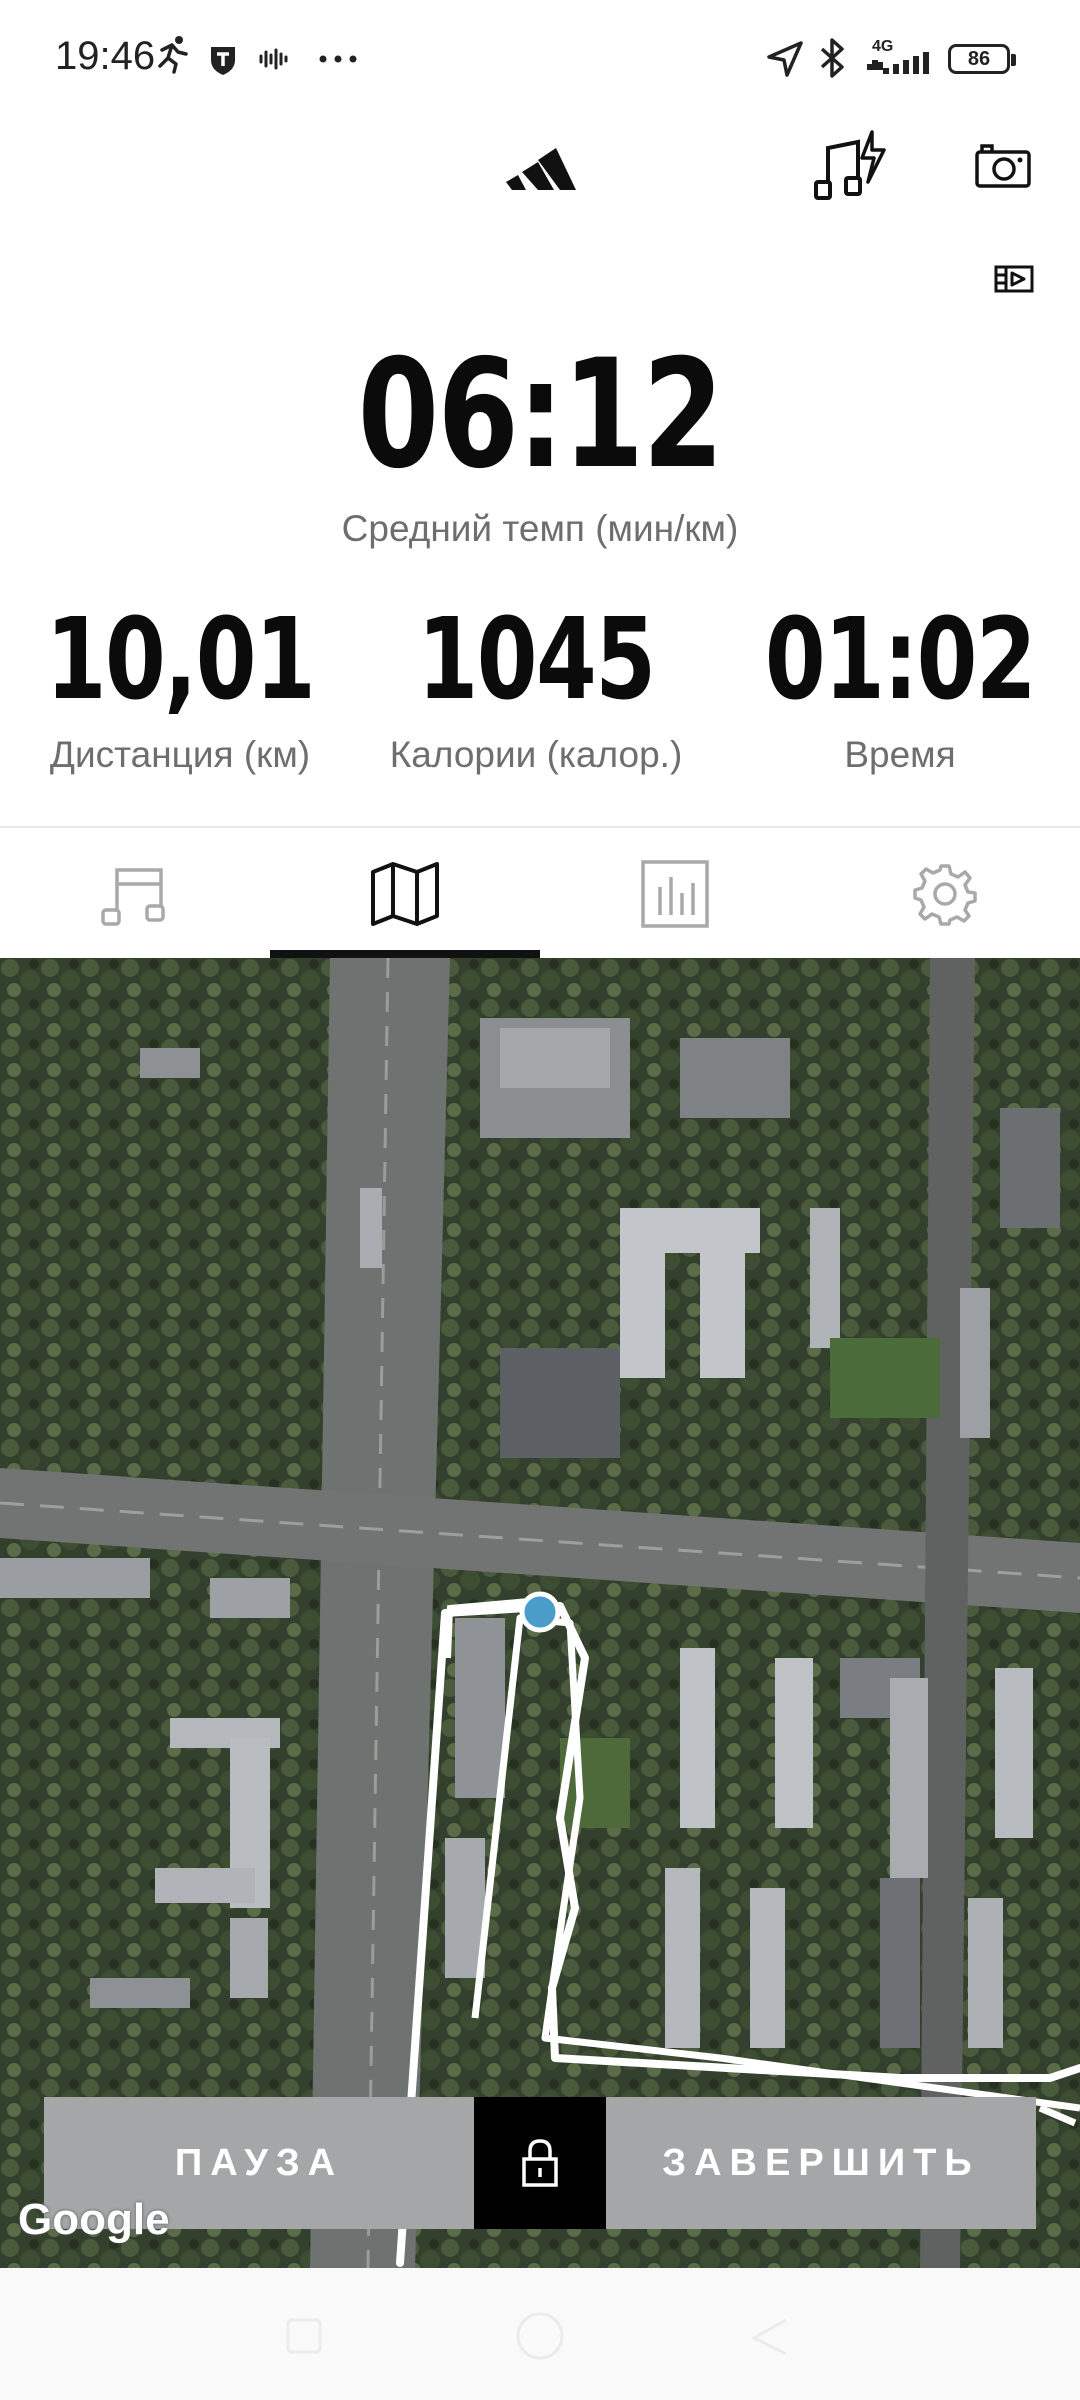 This screenshot has height=2400, width=1080. What do you see at coordinates (536, 660) in the screenshot?
I see `calories-value: 1045` at bounding box center [536, 660].